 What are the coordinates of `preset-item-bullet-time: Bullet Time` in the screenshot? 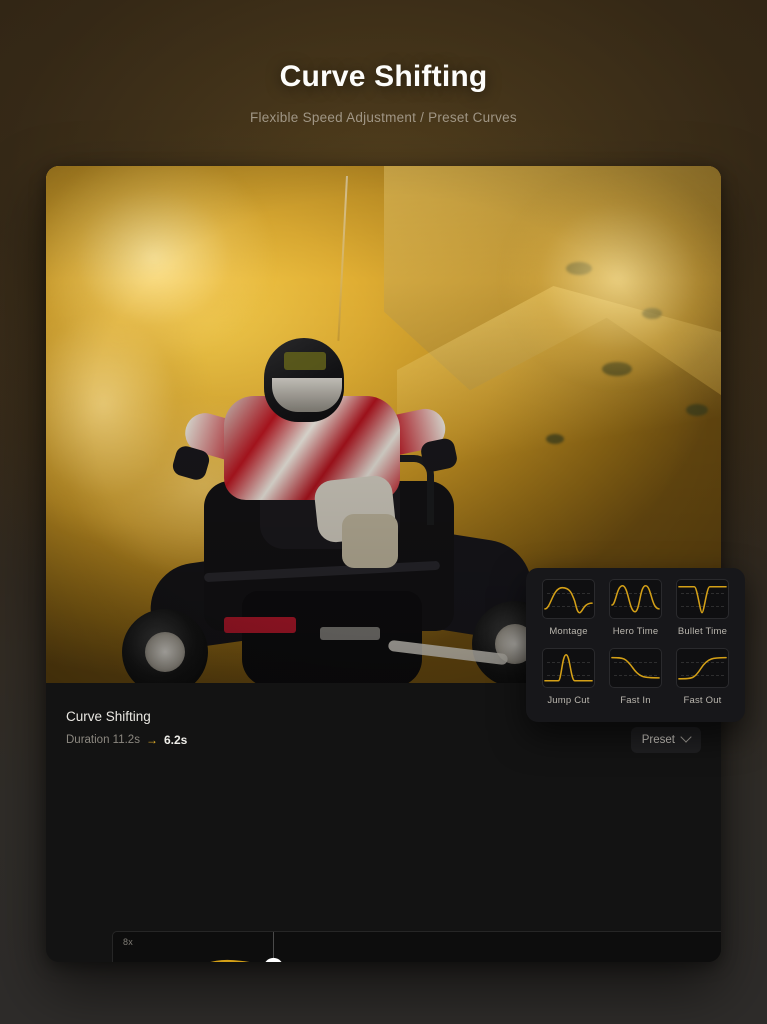 It's located at (702, 611).